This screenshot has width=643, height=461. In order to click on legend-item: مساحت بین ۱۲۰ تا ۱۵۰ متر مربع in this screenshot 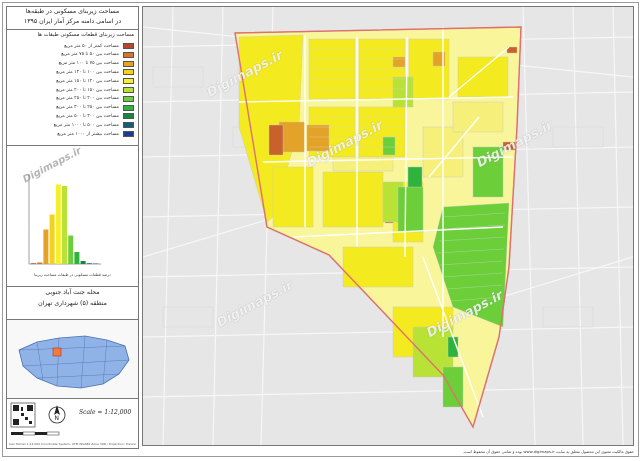, I will do `click(95, 81)`.